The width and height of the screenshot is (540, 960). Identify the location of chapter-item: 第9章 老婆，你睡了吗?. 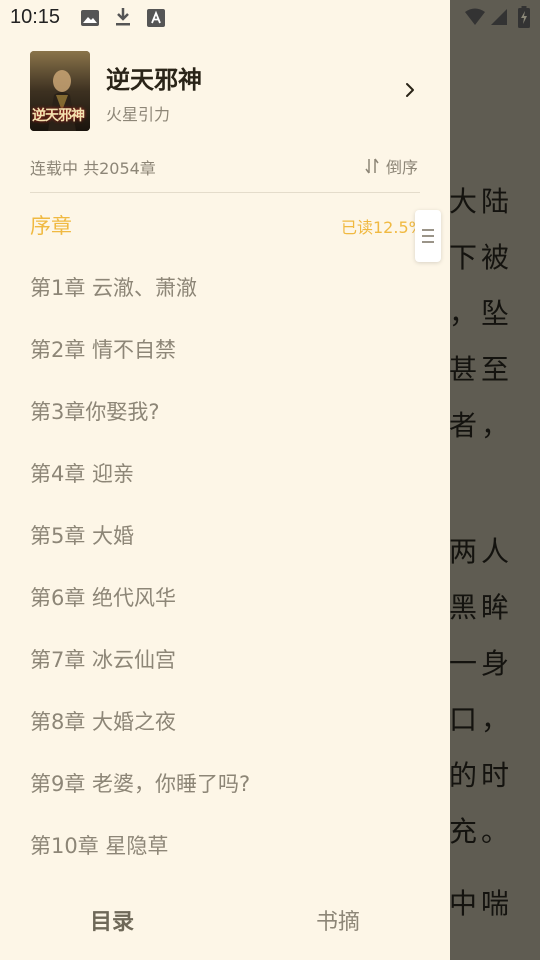
(140, 783).